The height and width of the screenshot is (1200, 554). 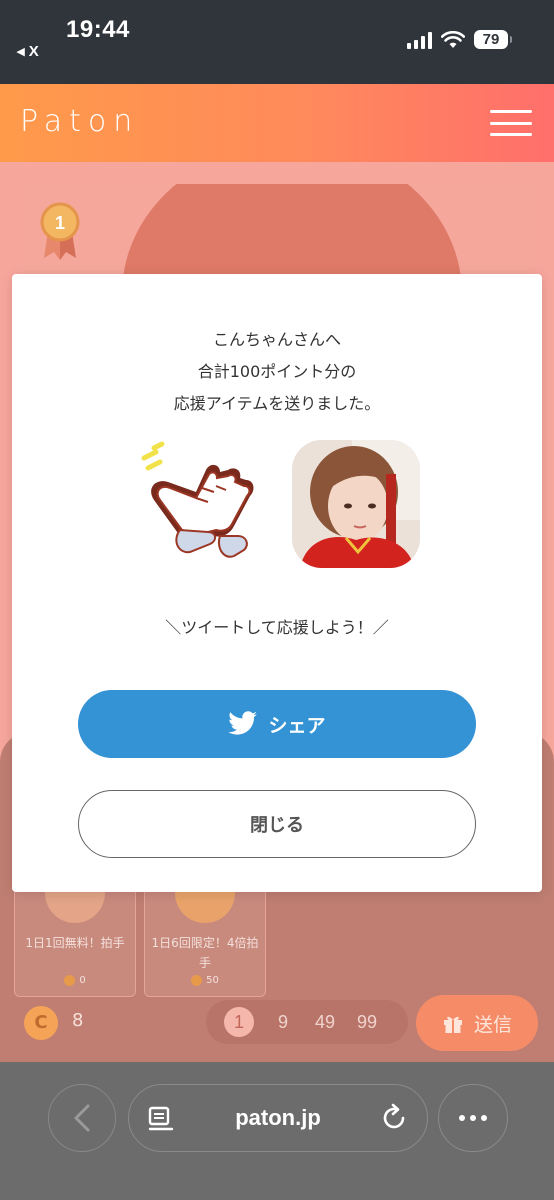 I want to click on back-to-app-link: ◂ X, so click(x=28, y=51).